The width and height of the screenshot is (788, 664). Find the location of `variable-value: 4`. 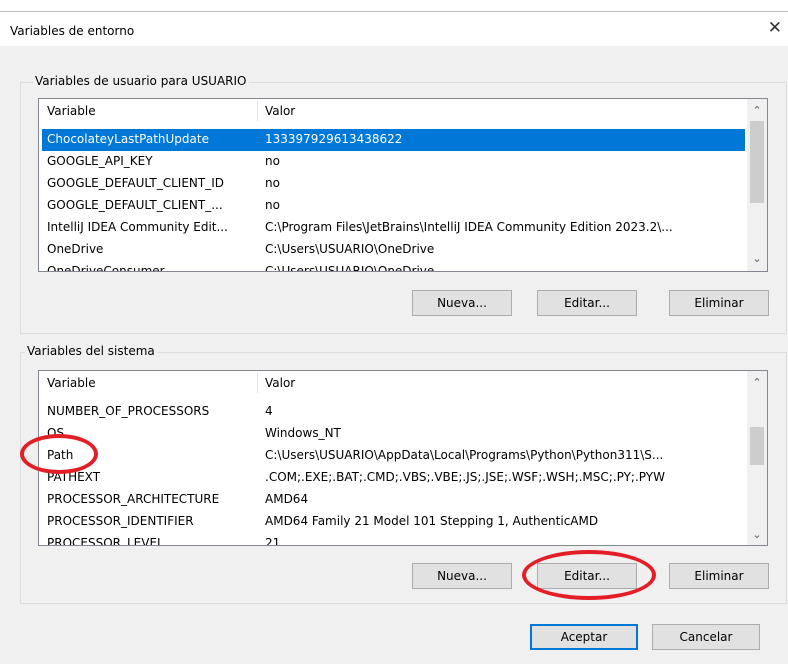

variable-value: 4 is located at coordinates (269, 411).